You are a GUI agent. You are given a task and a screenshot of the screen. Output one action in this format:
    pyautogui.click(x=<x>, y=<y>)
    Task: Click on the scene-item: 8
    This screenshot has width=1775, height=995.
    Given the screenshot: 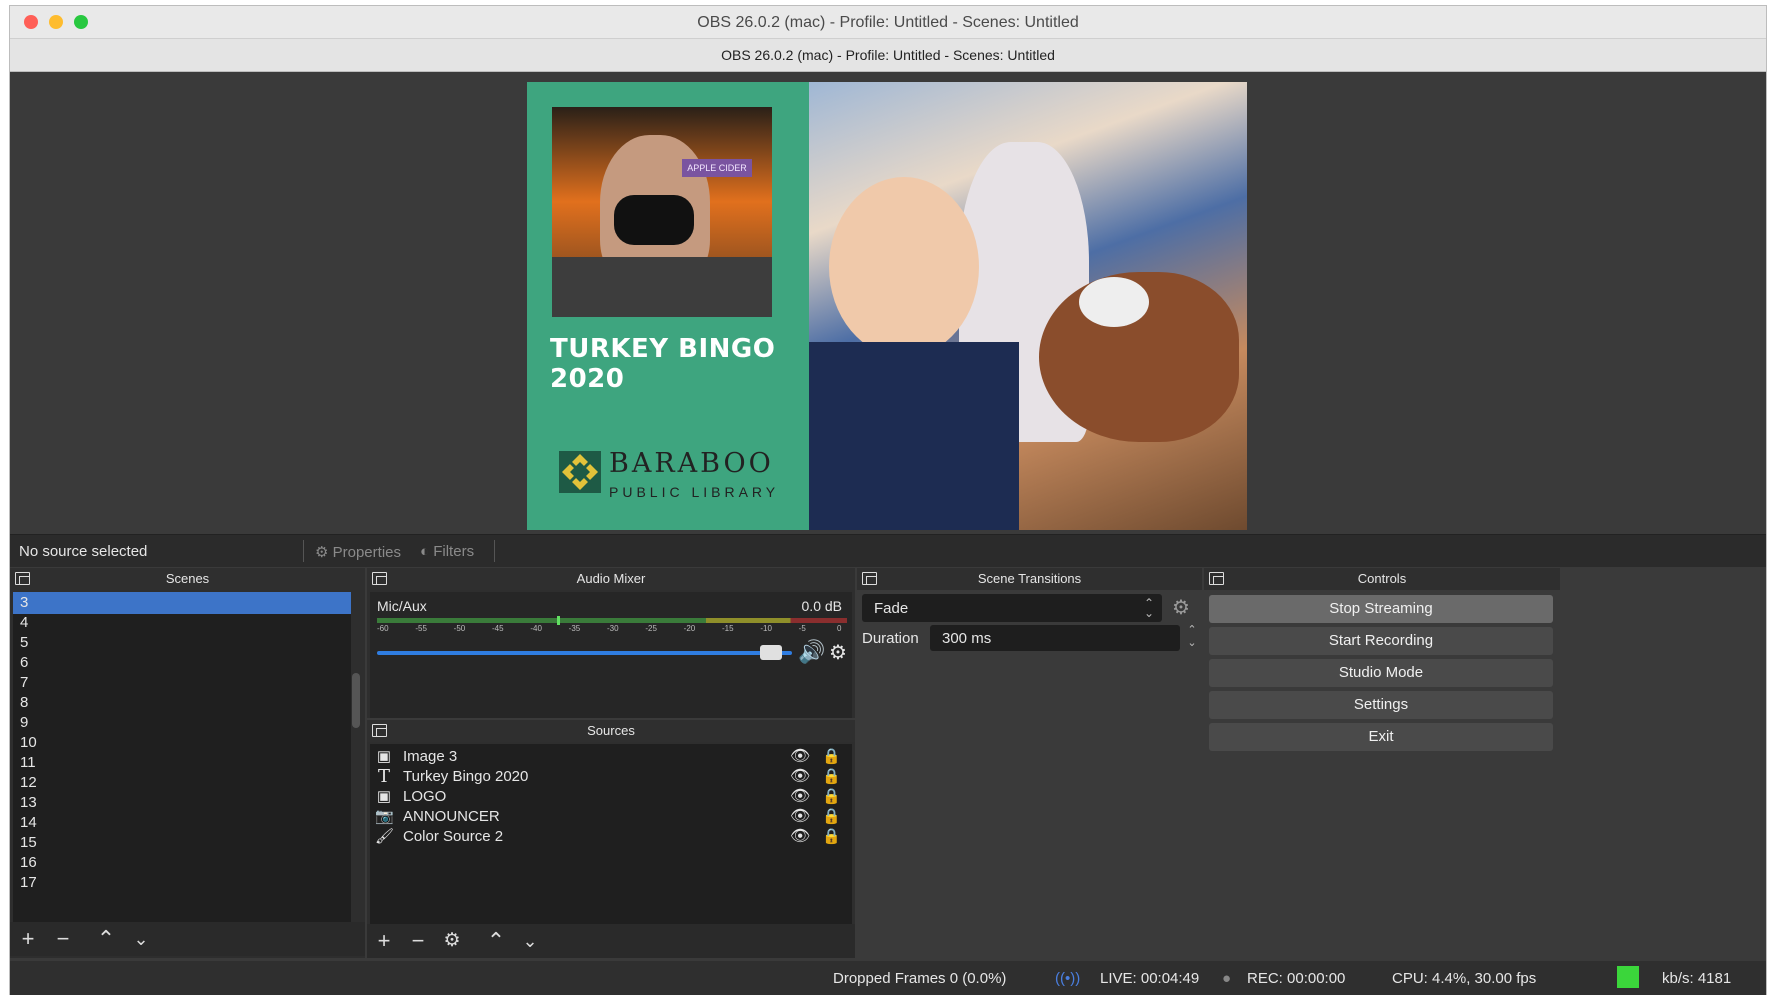 What is the action you would take?
    pyautogui.click(x=209, y=703)
    